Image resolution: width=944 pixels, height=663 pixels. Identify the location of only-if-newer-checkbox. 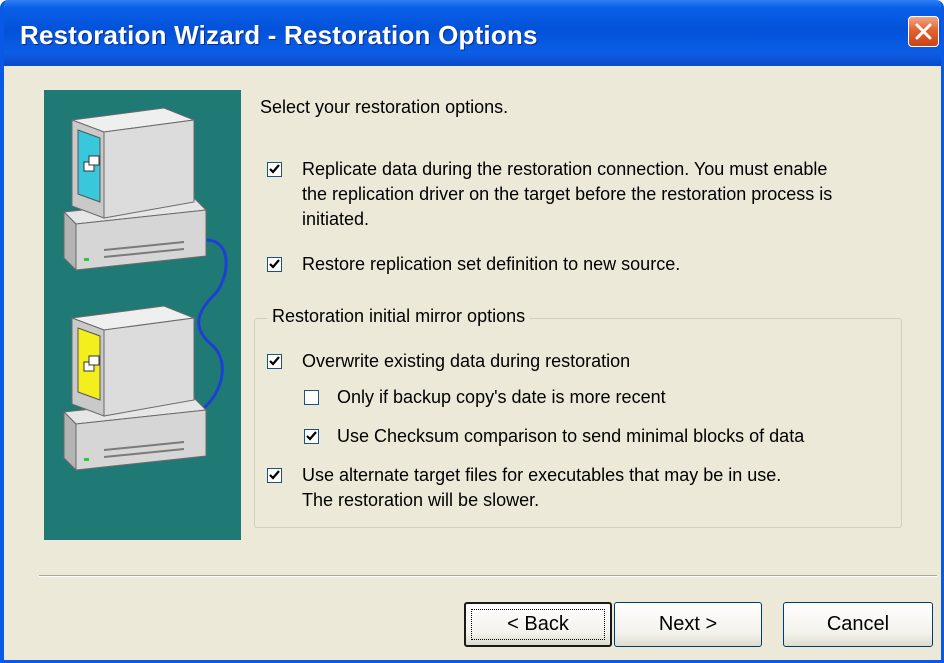
(311, 397).